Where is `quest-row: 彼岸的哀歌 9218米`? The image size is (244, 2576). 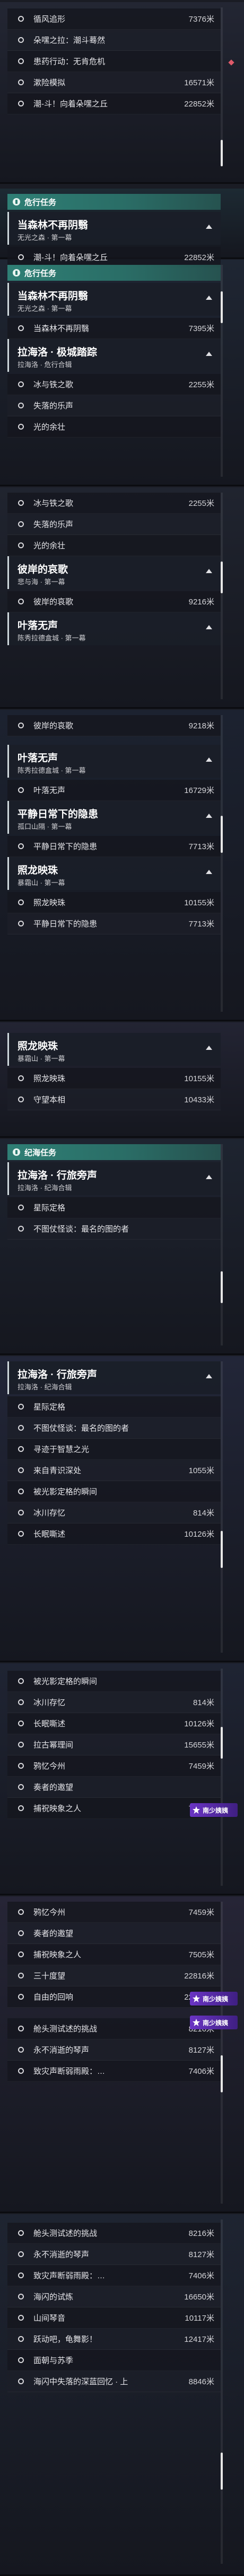 quest-row: 彼岸的哀歌 9218米 is located at coordinates (114, 725).